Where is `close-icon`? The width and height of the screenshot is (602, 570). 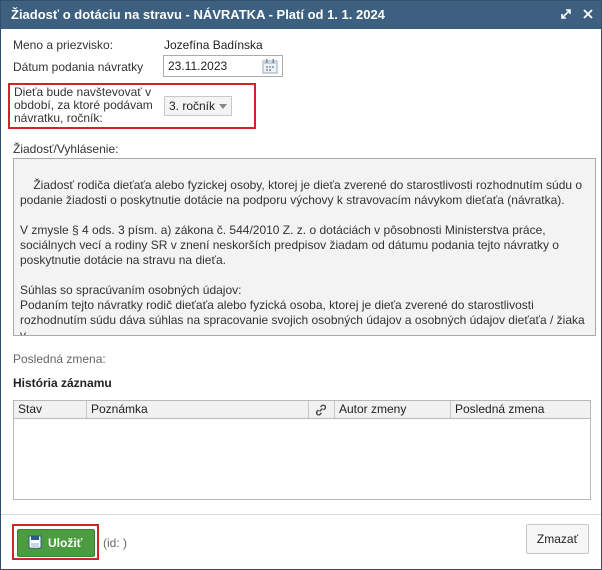 close-icon is located at coordinates (588, 15).